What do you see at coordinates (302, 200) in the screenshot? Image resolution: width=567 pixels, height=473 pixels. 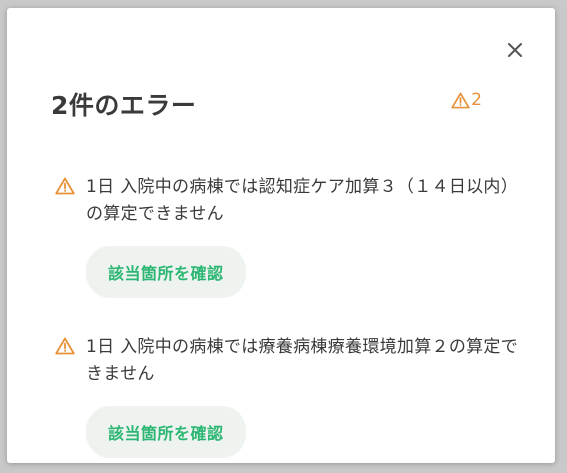 I see `error-message: 1日 入院中の病棟では認知症ケア加算３（１４日以内）の算定できません` at bounding box center [302, 200].